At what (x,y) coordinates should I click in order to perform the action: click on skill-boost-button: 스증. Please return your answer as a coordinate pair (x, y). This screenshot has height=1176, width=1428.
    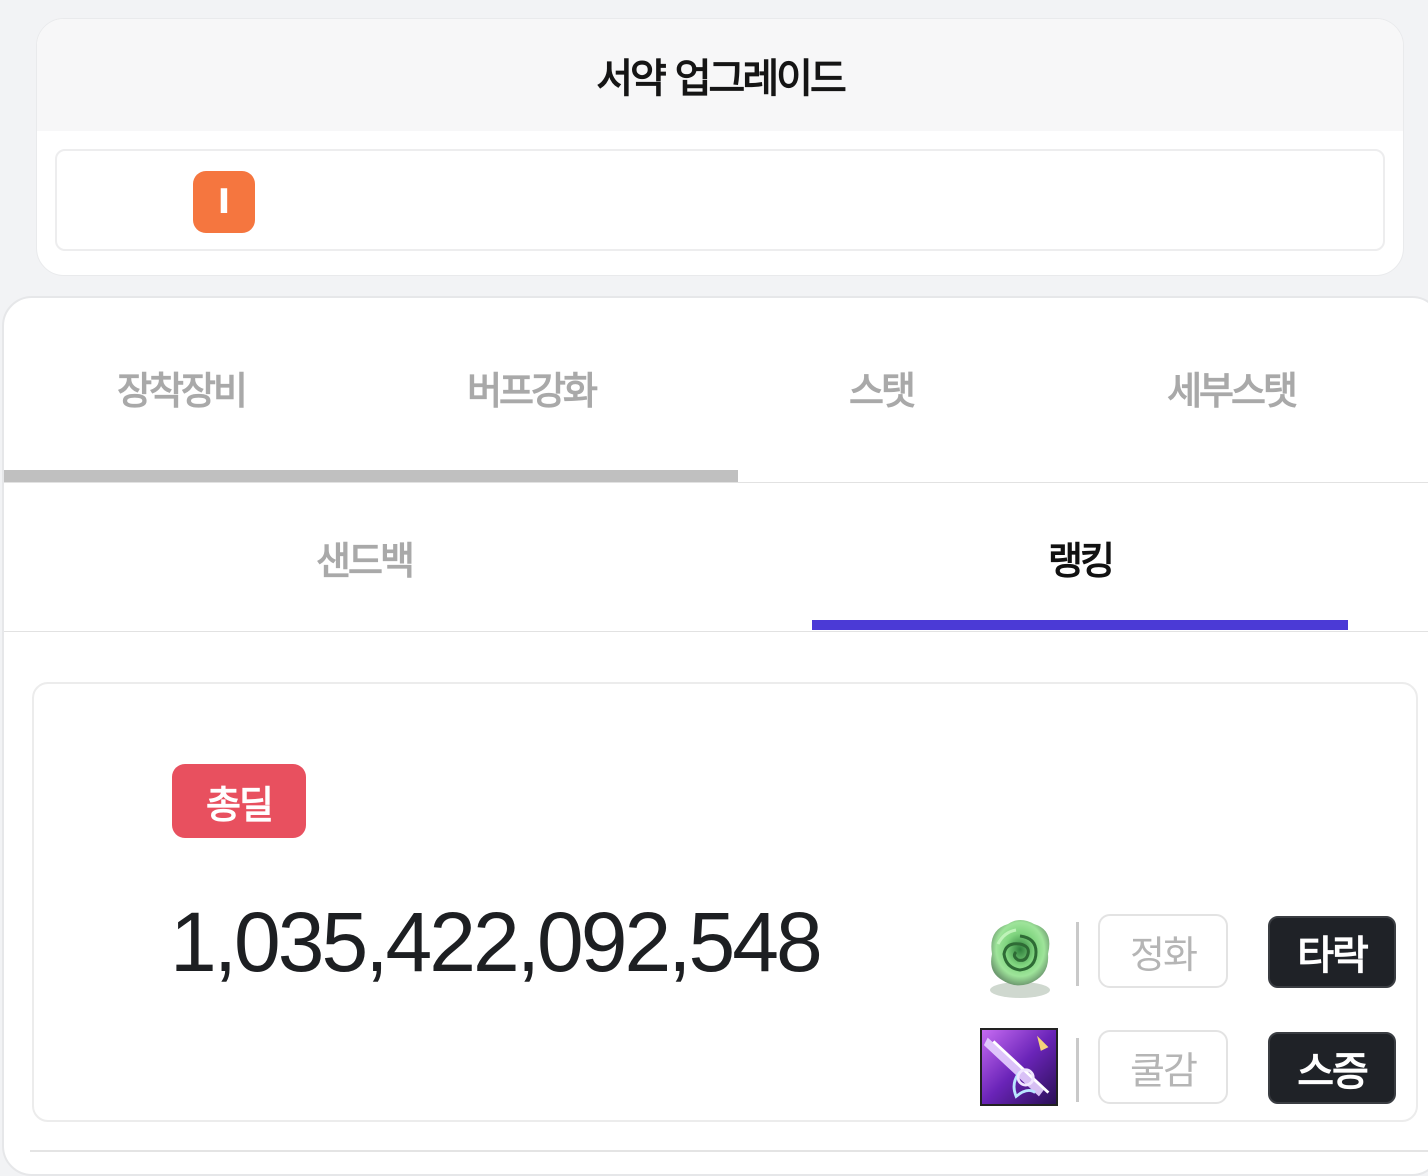
    Looking at the image, I should click on (1332, 1068).